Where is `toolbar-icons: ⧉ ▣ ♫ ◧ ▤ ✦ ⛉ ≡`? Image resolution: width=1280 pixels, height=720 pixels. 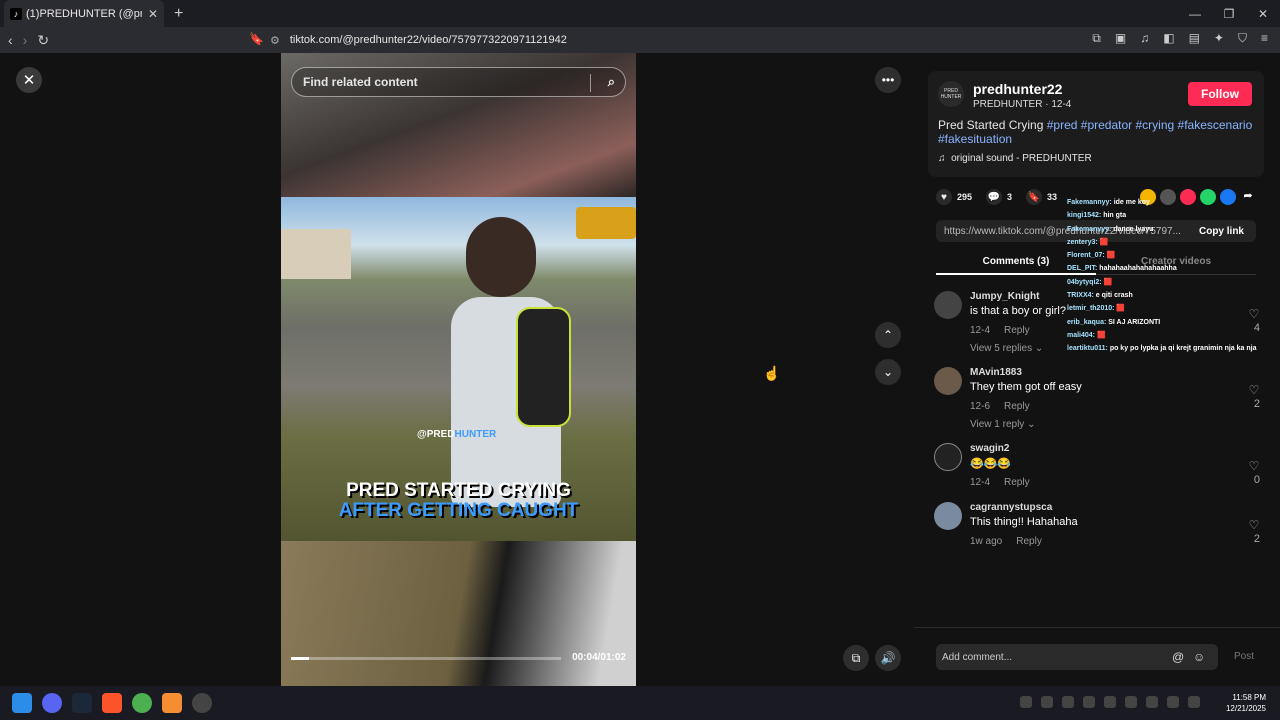 toolbar-icons: ⧉ ▣ ♫ ◧ ▤ ✦ ⛉ ≡ is located at coordinates (1180, 38).